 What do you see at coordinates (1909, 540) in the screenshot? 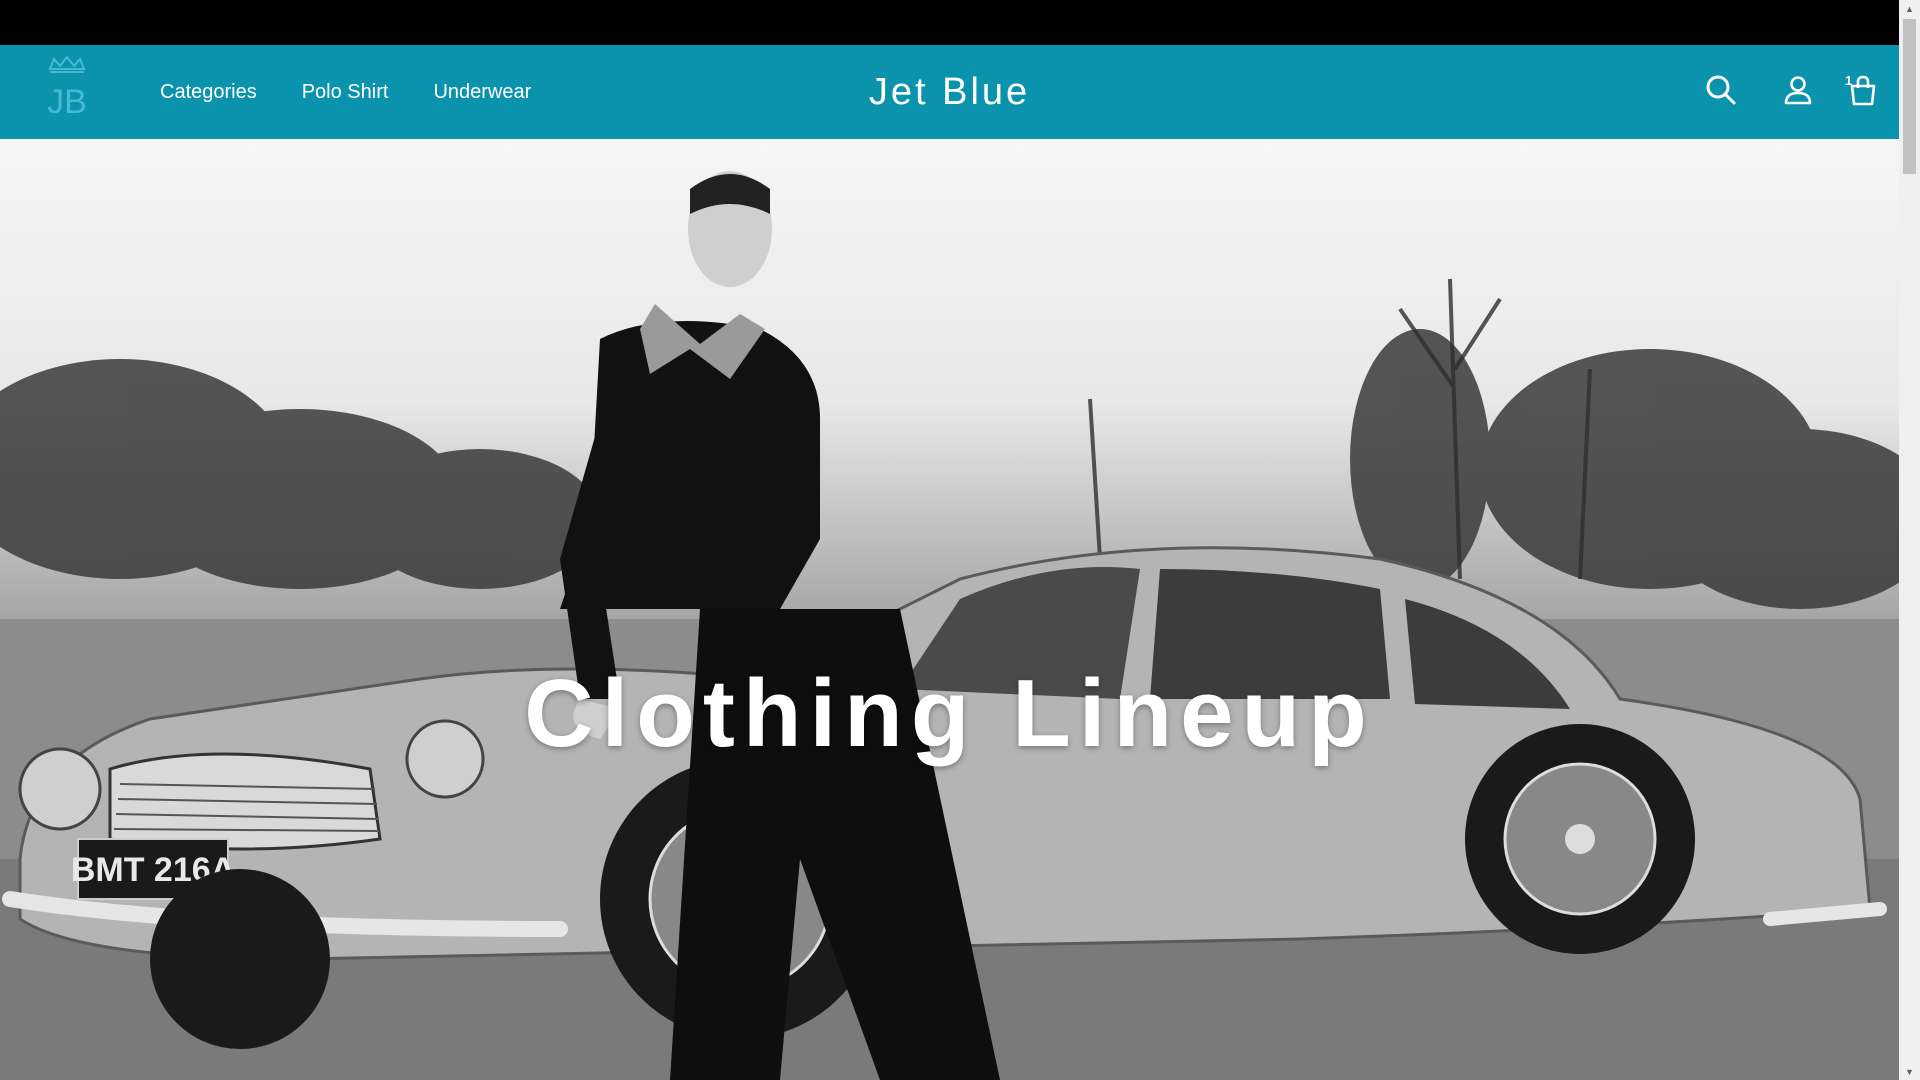
I see `scrollbar: ▲ ▼` at bounding box center [1909, 540].